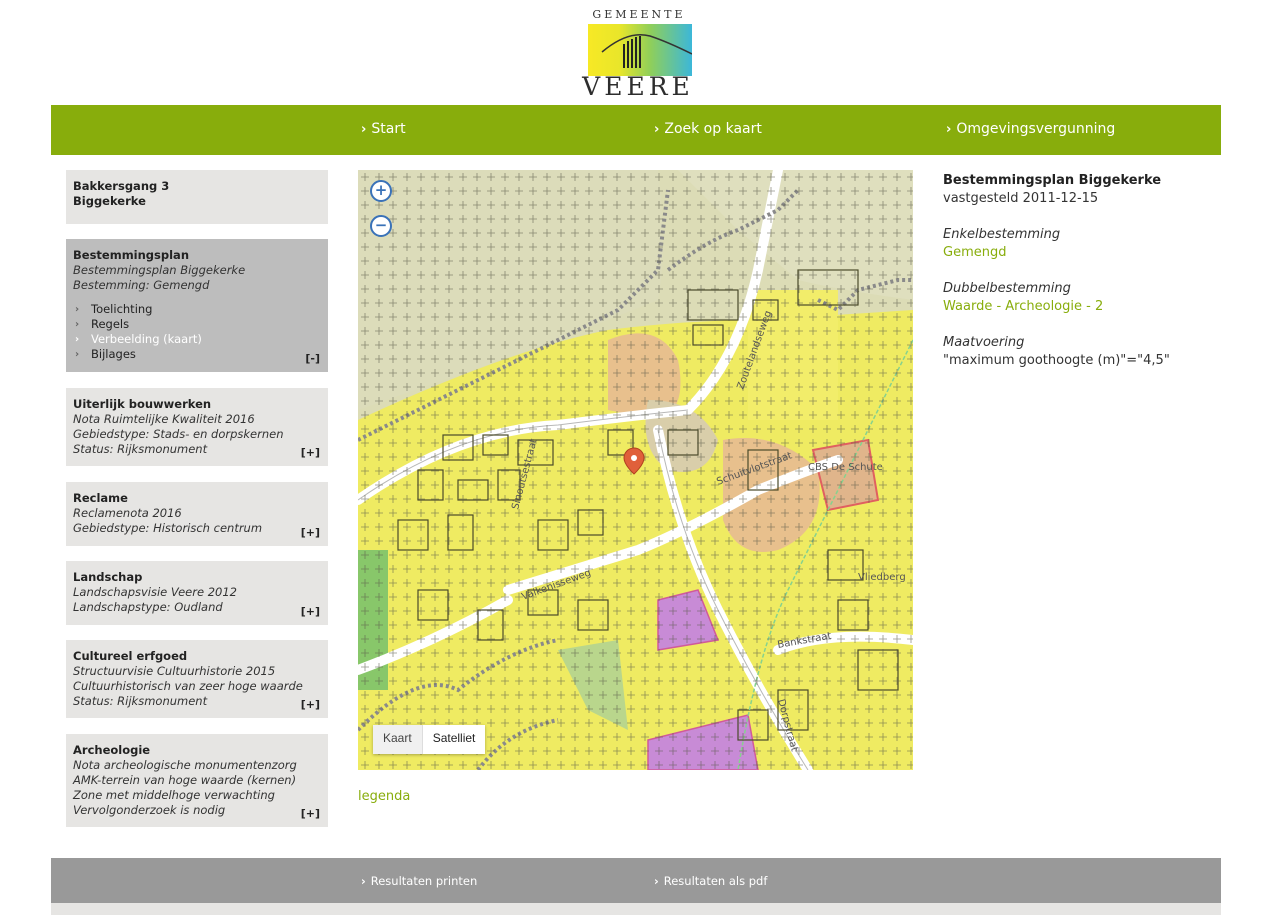 Image resolution: width=1274 pixels, height=915 pixels. Describe the element at coordinates (174, 795) in the screenshot. I see `archeologie-line3: Zone met middelhoge verwachting` at that location.